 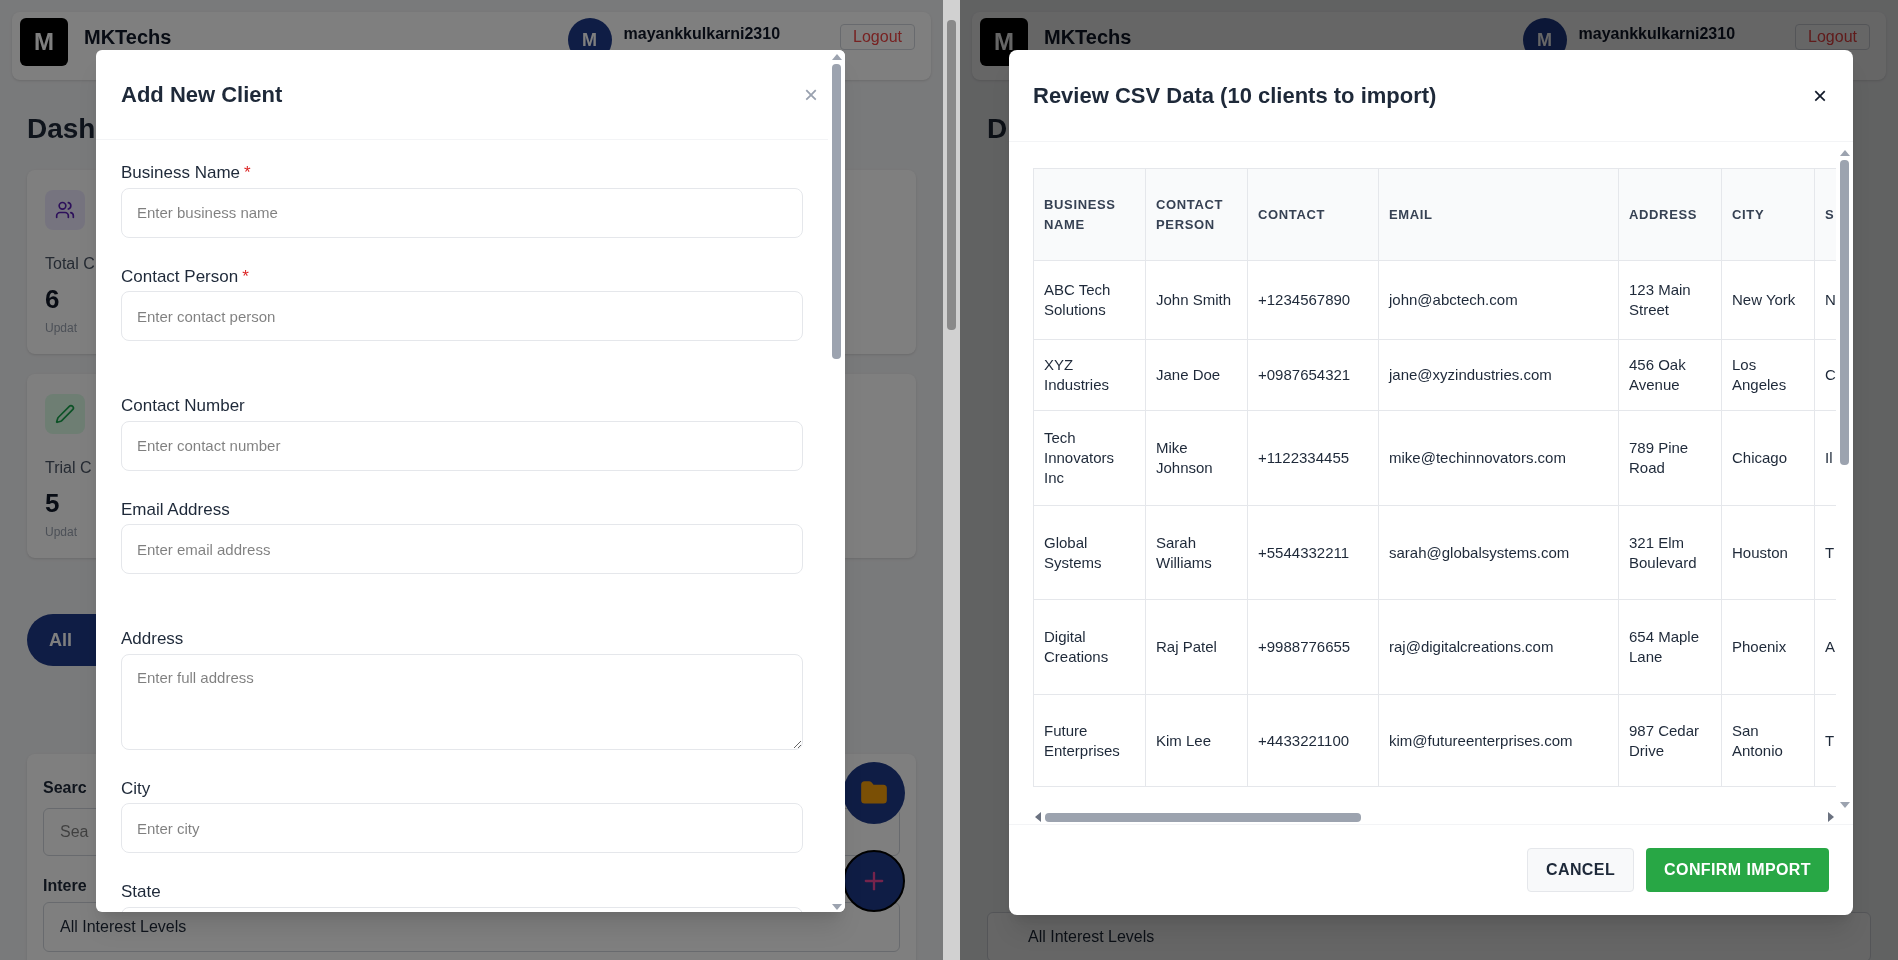 What do you see at coordinates (1768, 458) in the screenshot?
I see `table-cell: Chicago` at bounding box center [1768, 458].